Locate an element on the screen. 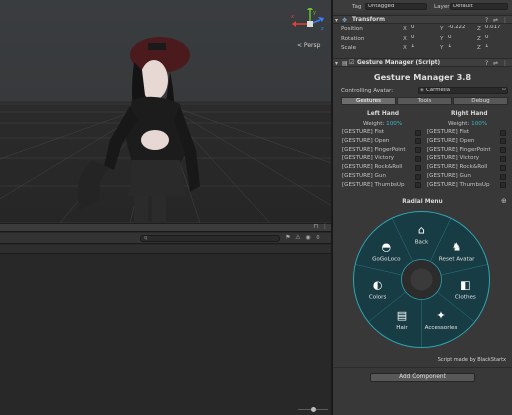 This screenshot has width=512, height=415. right-gesture-label: [GESTURE] Victory is located at coordinates (453, 158).